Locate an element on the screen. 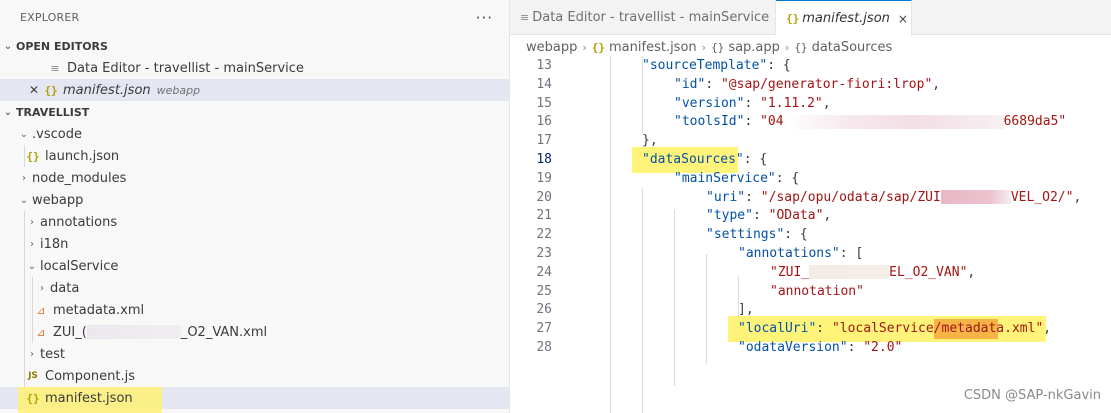  code-line: 24 "ZUI_ EL_O2_VAN", is located at coordinates (810, 272).